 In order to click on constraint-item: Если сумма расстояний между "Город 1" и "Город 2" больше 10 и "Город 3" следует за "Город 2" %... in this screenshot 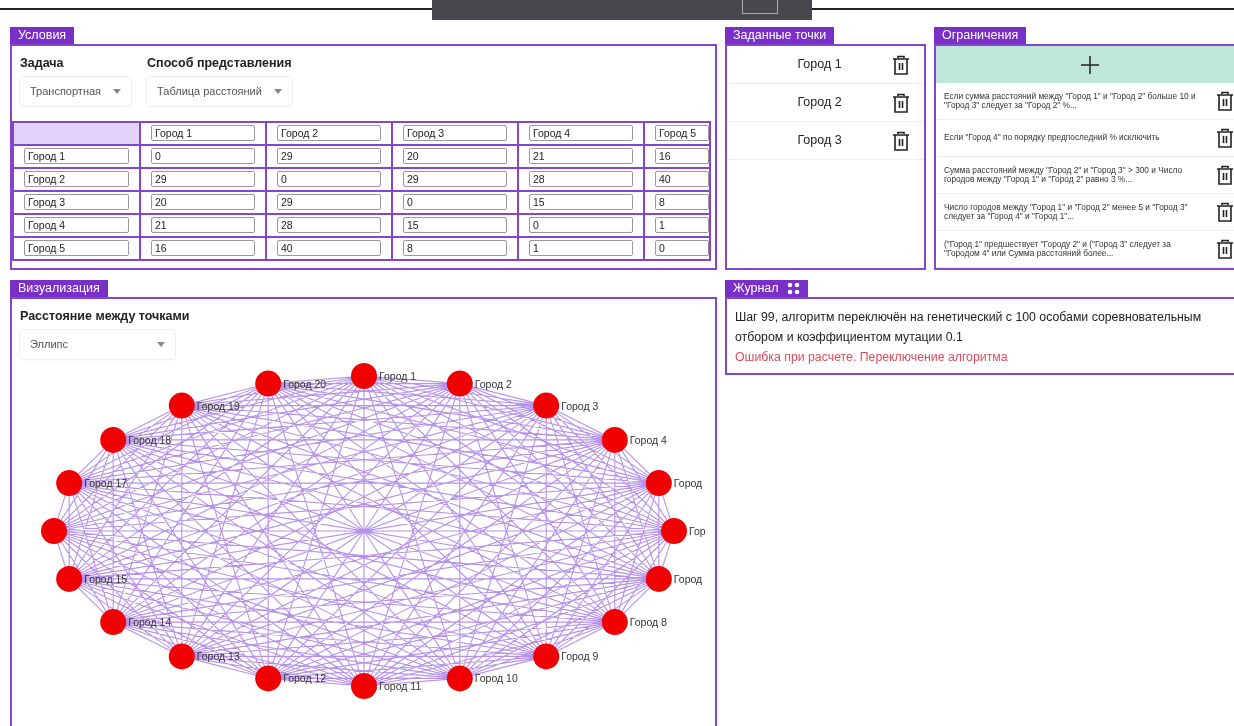, I will do `click(1085, 101)`.